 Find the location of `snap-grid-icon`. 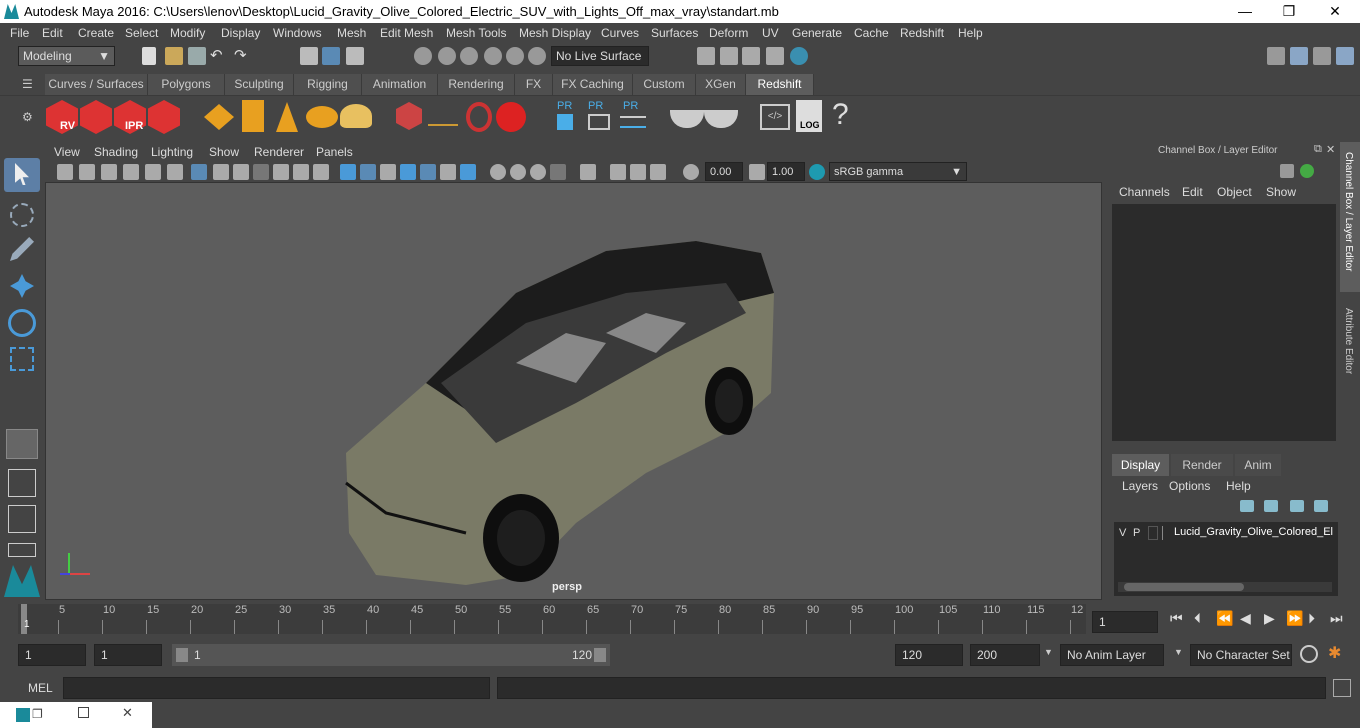

snap-grid-icon is located at coordinates (423, 56).